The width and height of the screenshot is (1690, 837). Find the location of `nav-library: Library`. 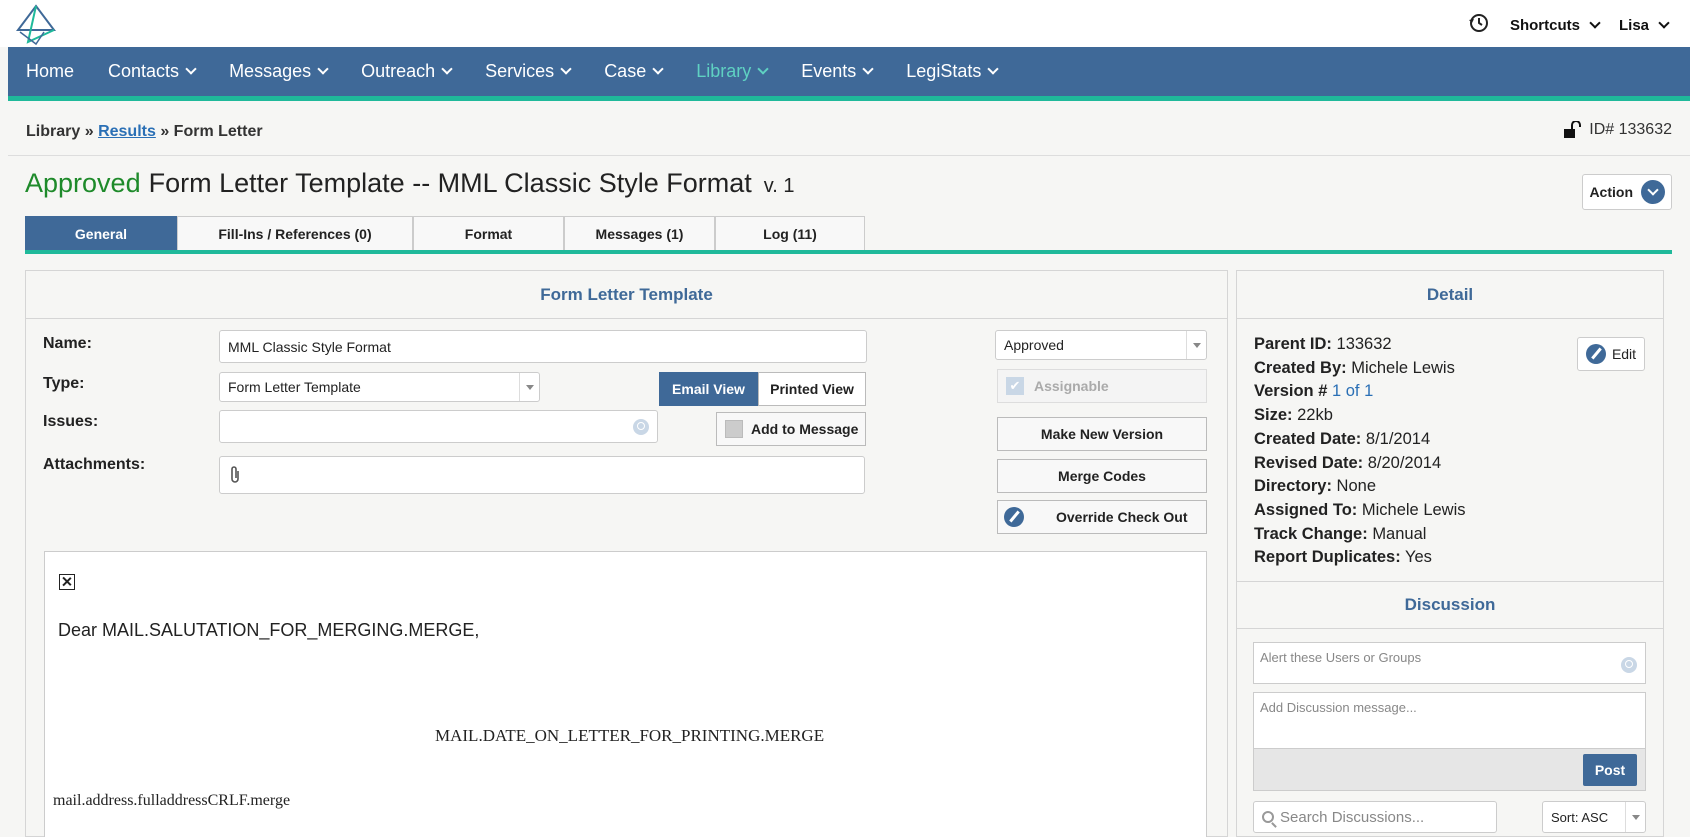

nav-library: Library is located at coordinates (732, 71).